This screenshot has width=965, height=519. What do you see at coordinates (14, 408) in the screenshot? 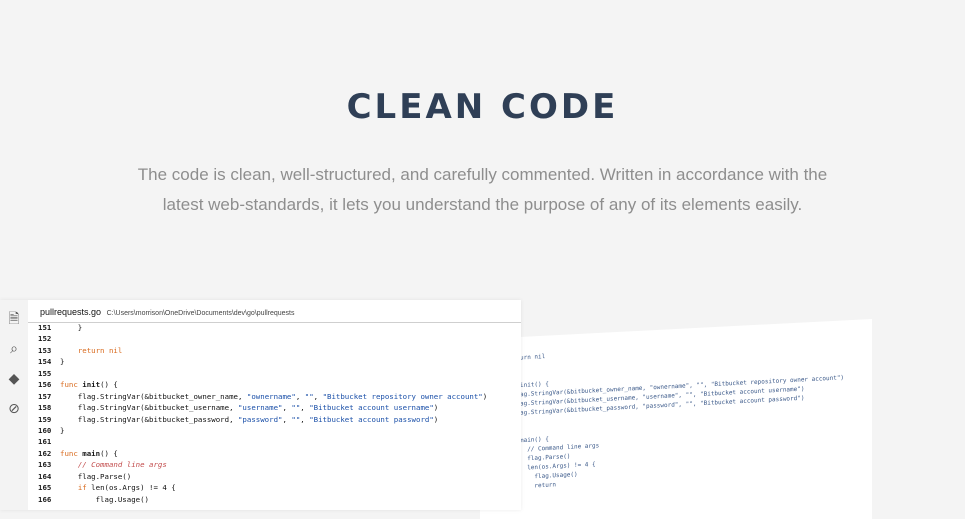
I see `debug-icon: ⊘` at bounding box center [14, 408].